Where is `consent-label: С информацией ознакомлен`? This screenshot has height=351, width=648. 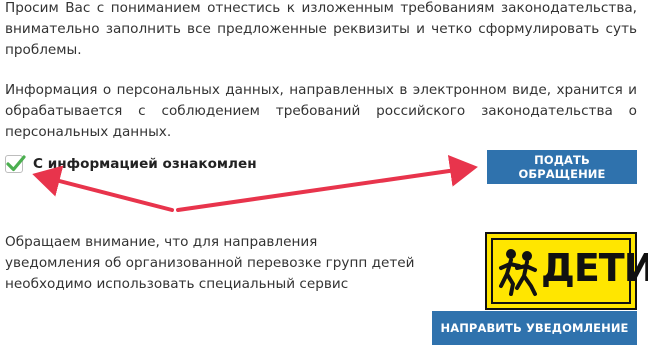
consent-label: С информацией ознакомлен is located at coordinates (145, 164).